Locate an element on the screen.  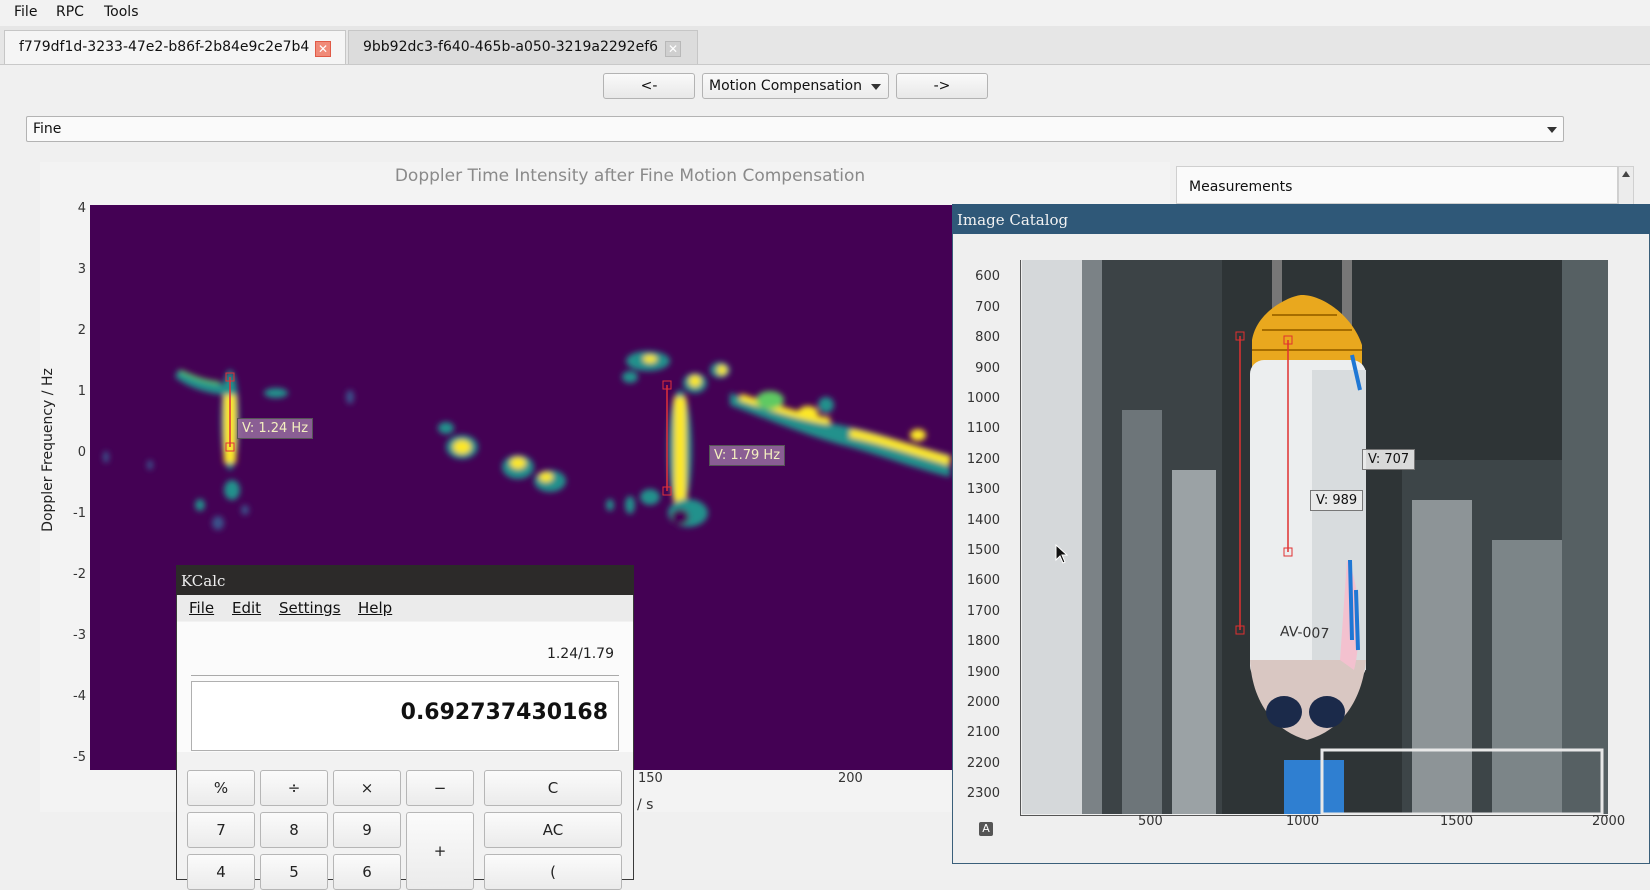
catalog-y-tick: 1400 is located at coordinates (983, 520).